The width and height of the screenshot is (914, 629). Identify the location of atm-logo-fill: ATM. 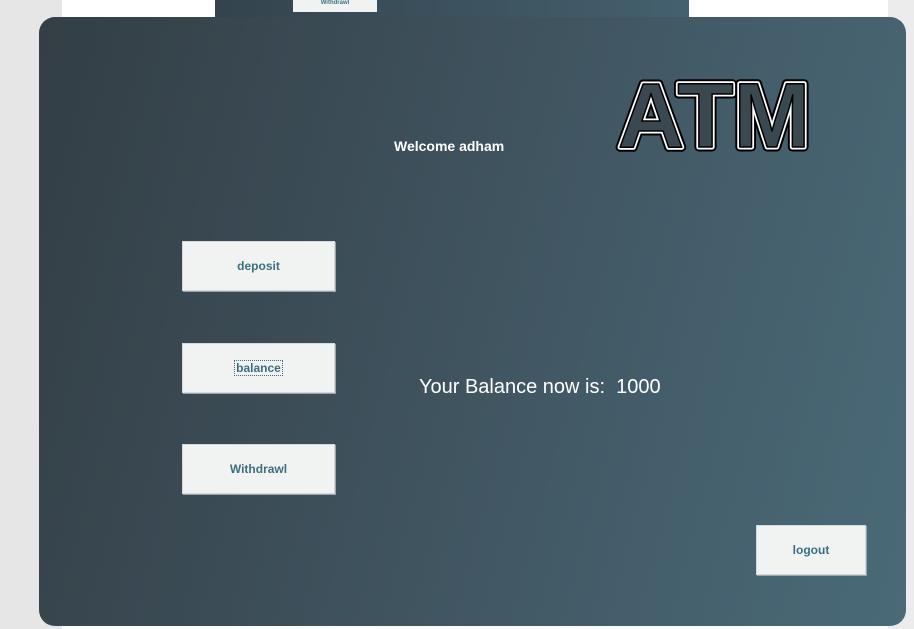
(714, 112).